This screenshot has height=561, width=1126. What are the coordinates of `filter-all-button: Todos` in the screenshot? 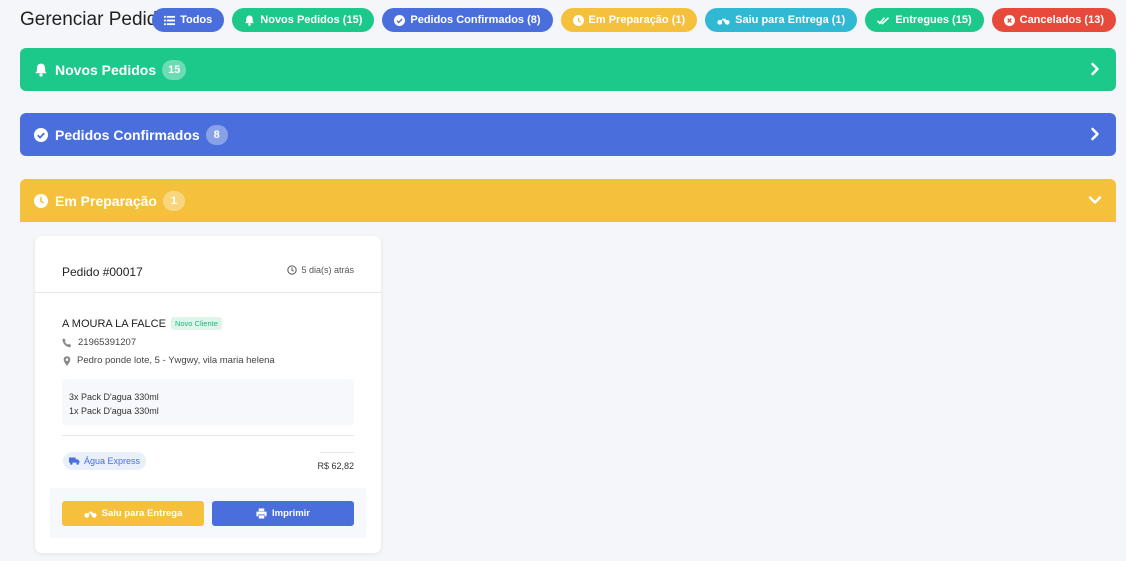 It's located at (188, 20).